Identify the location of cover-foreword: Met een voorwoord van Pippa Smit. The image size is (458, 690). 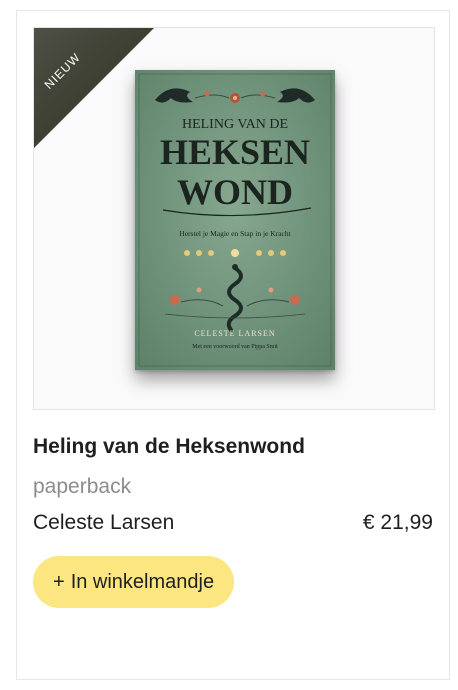
(235, 347).